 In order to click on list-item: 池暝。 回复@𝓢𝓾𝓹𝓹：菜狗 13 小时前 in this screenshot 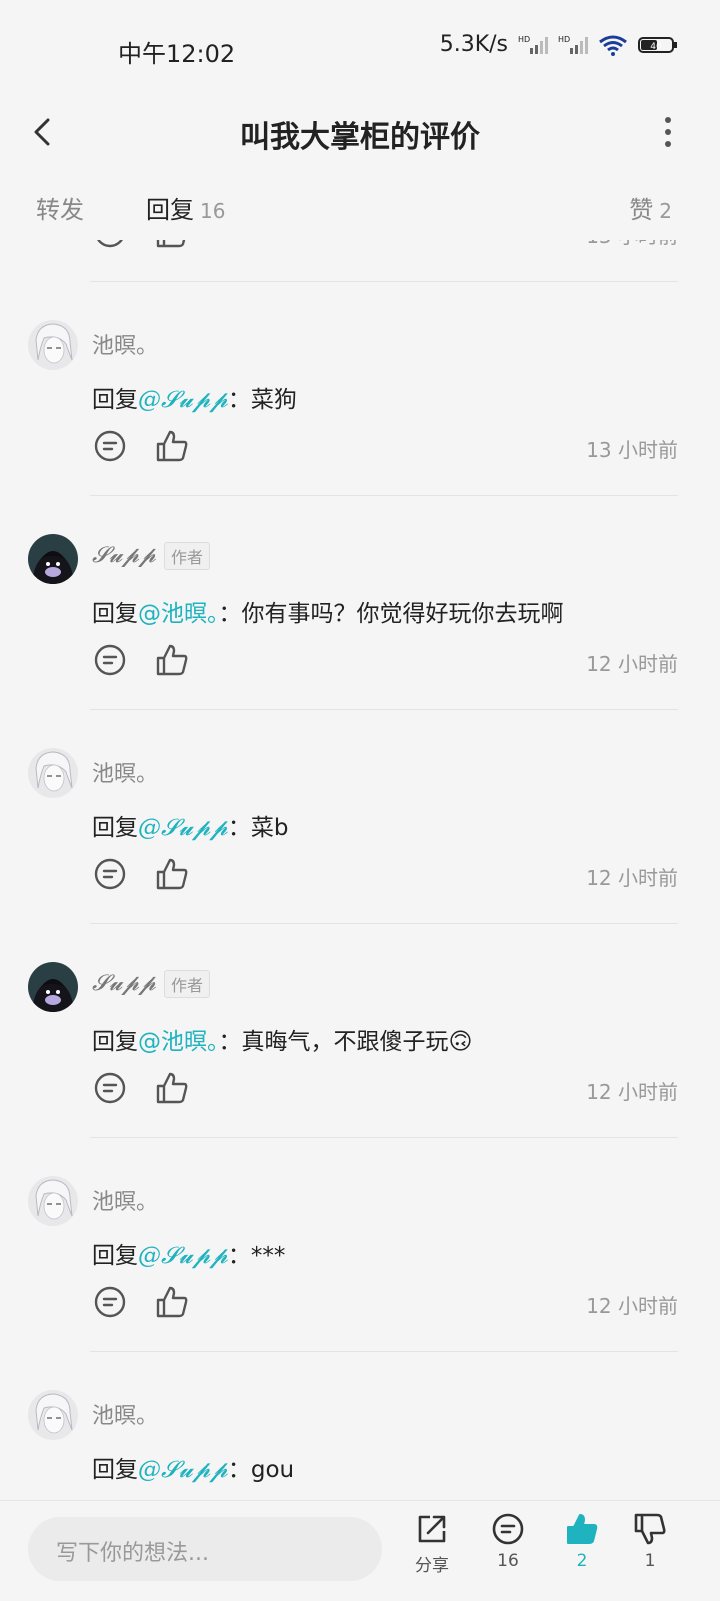, I will do `click(360, 389)`.